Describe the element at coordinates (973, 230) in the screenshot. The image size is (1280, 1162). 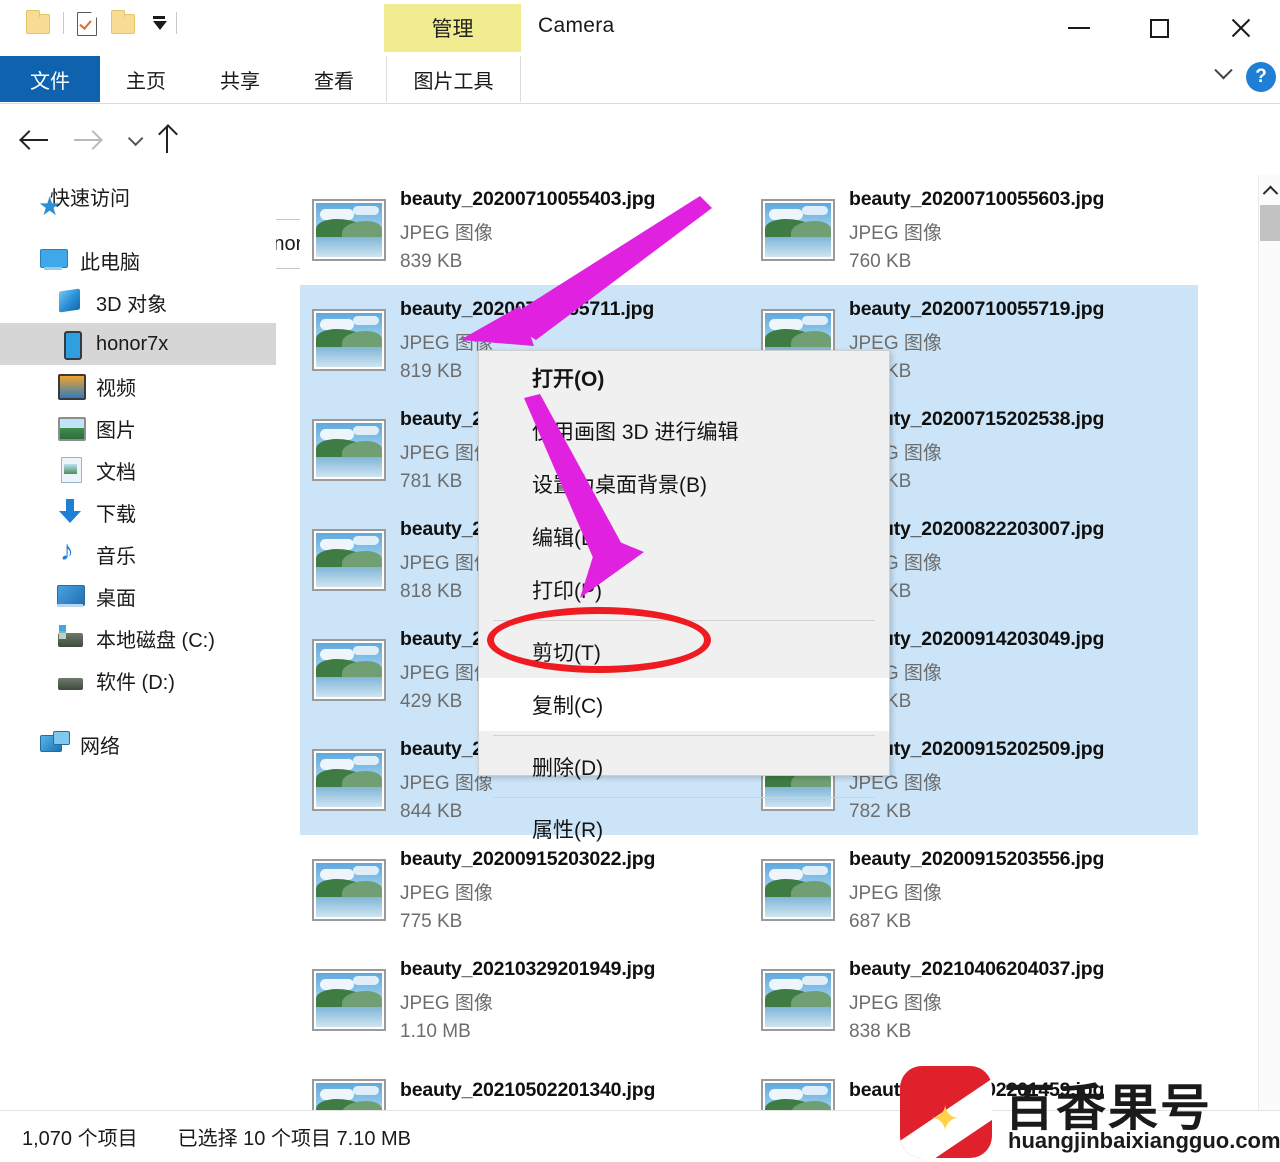
I see `file-item: beauty_20200710055603.jpg JPEG 图像 760 KB` at that location.